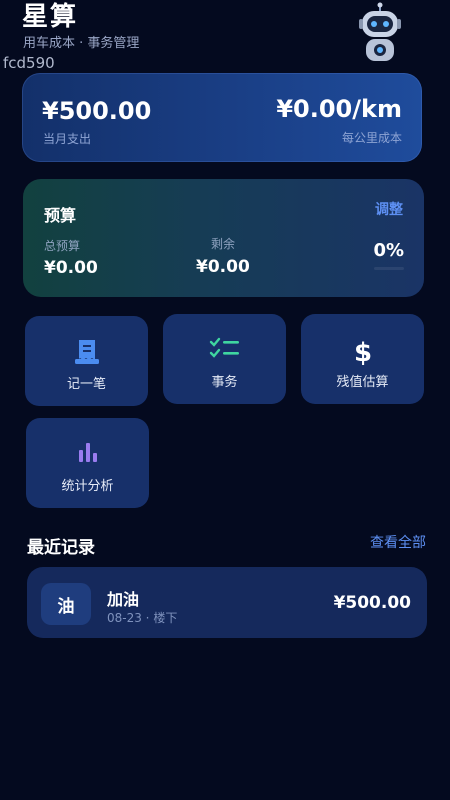 This screenshot has width=450, height=800. Describe the element at coordinates (123, 599) in the screenshot. I see `record-title: 加油` at that location.